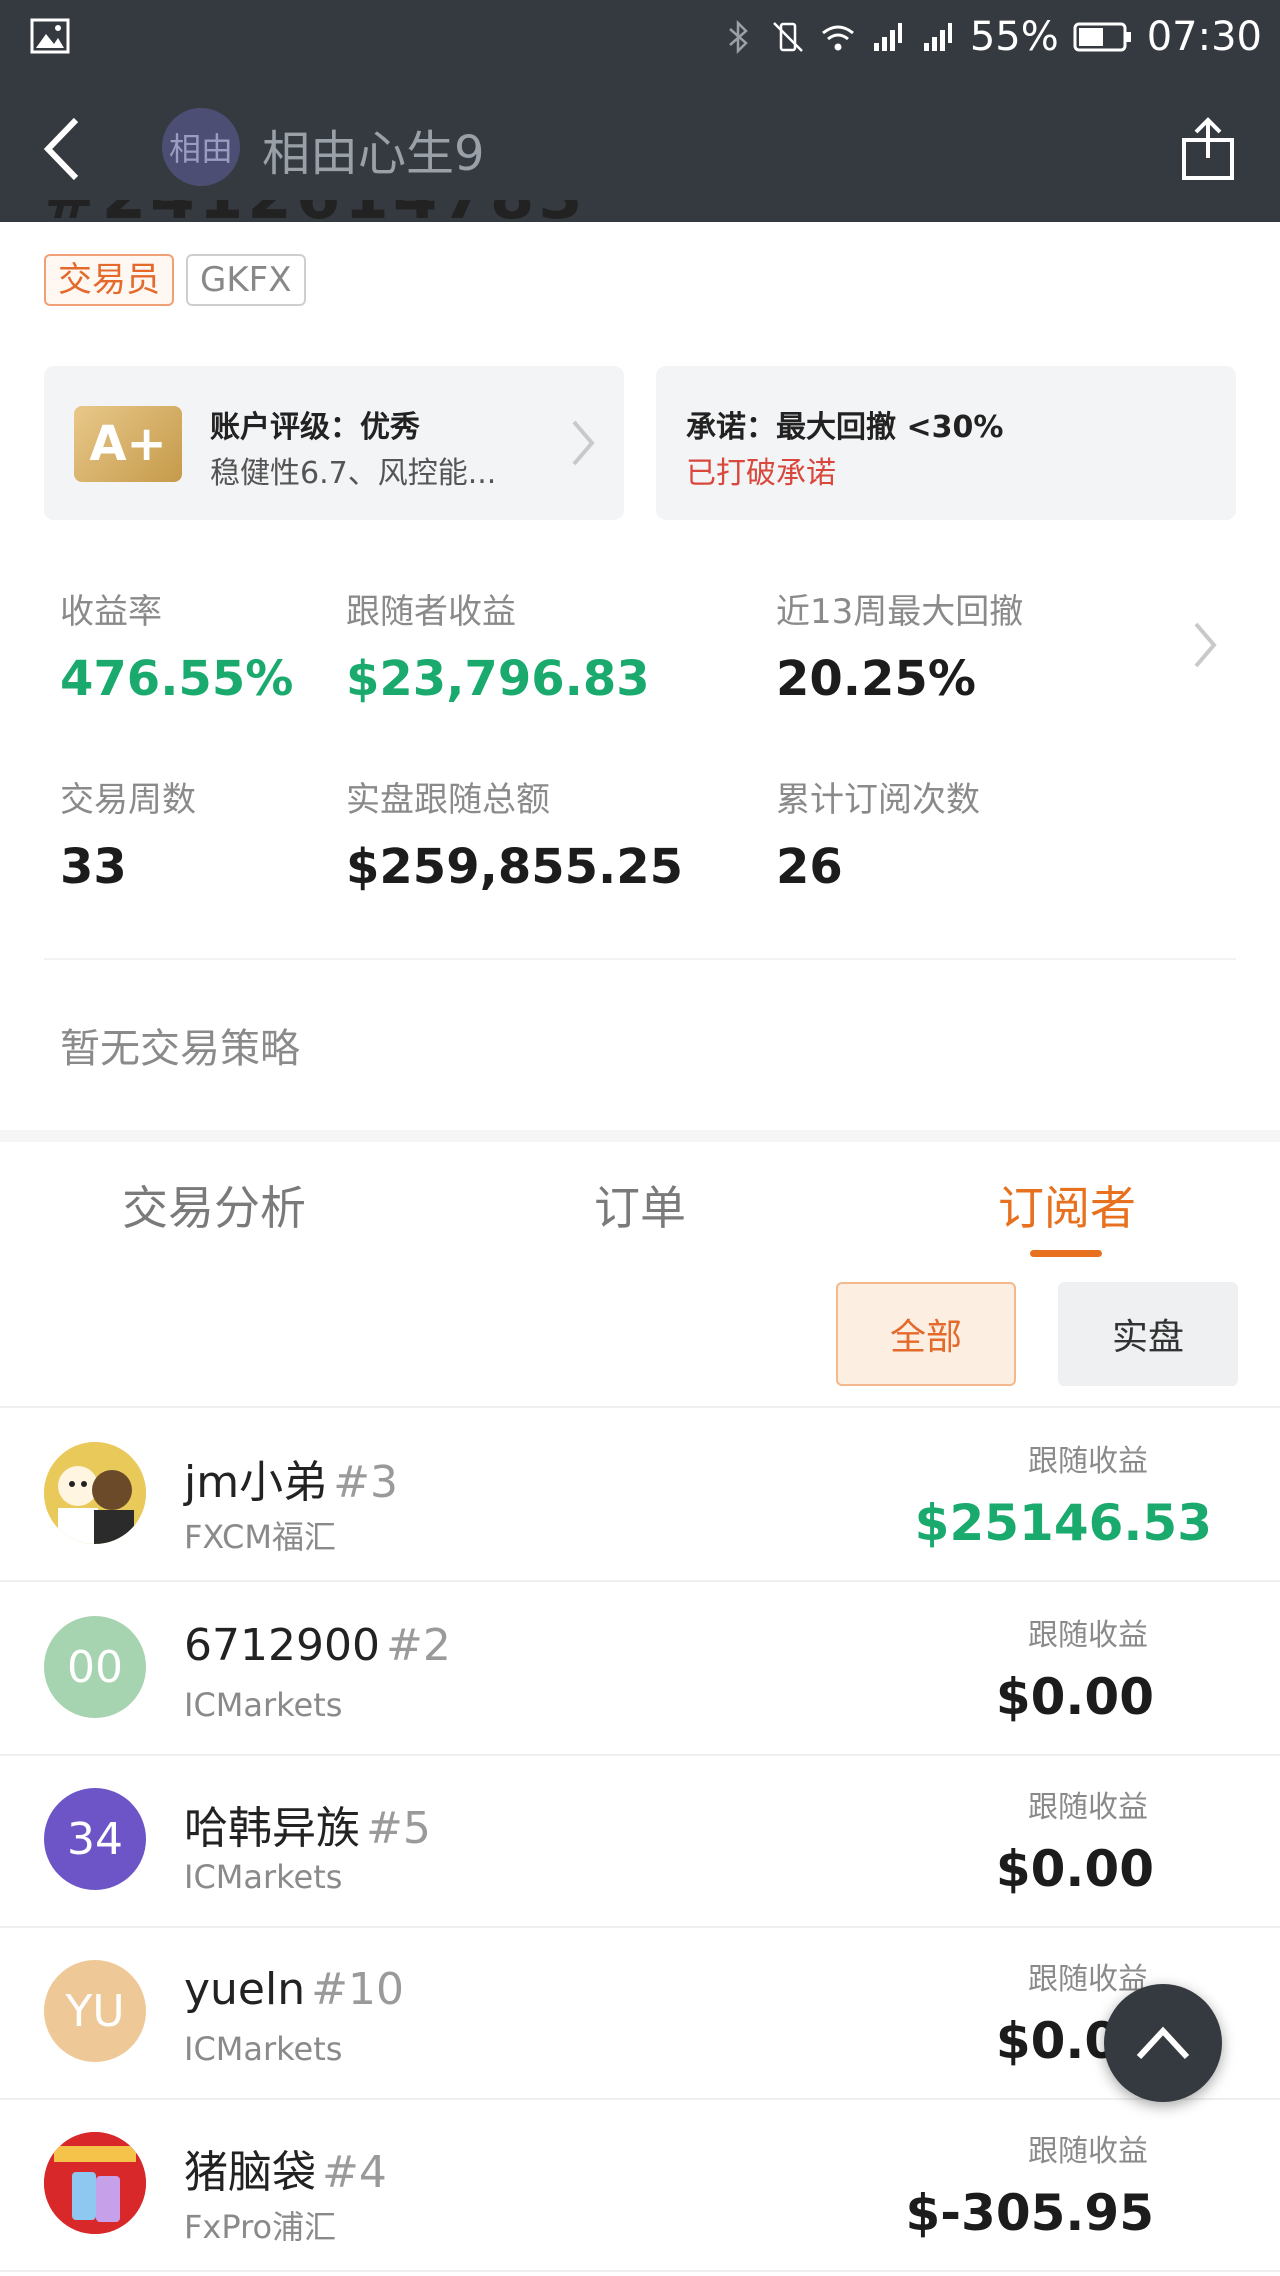 The height and width of the screenshot is (2276, 1280). What do you see at coordinates (344, 212) in the screenshot?
I see `account-number: #2412614783` at bounding box center [344, 212].